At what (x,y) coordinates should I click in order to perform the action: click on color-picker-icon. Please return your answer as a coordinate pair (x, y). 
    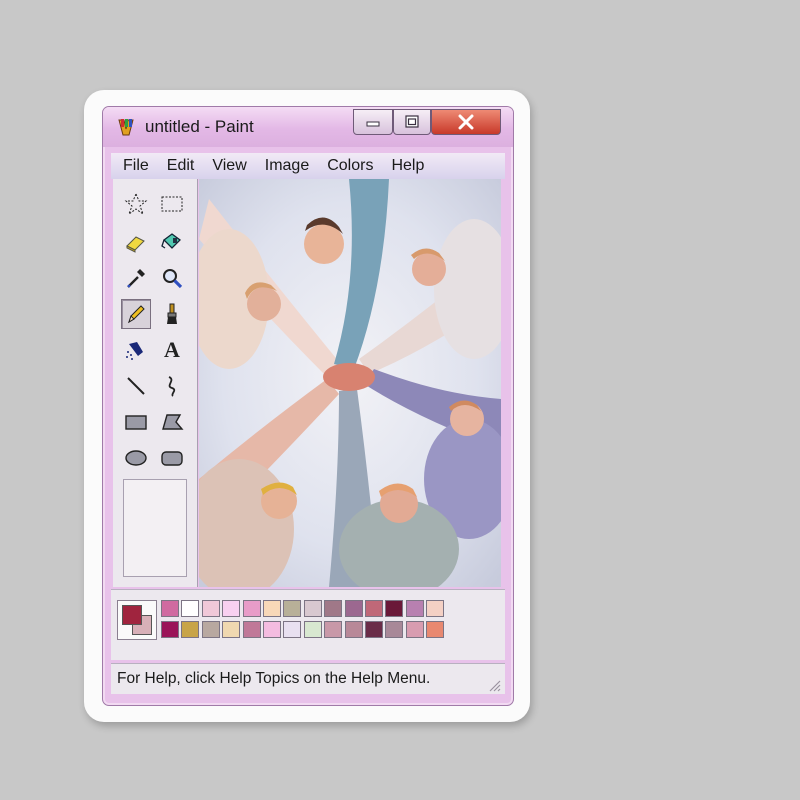
    Looking at the image, I should click on (136, 278).